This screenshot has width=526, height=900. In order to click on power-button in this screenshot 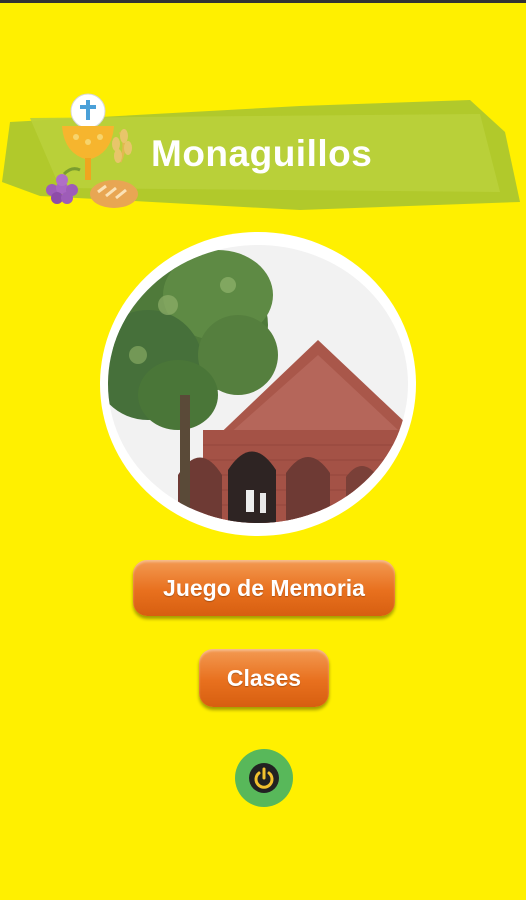, I will do `click(264, 778)`.